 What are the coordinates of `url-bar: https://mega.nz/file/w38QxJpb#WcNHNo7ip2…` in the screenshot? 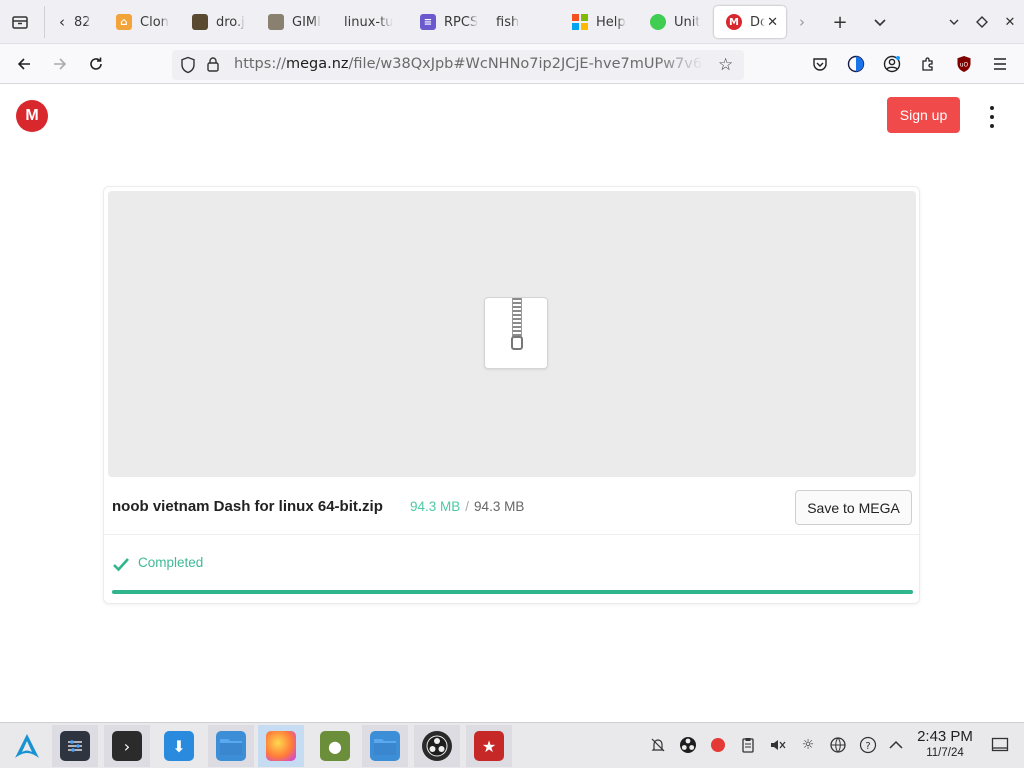 It's located at (458, 65).